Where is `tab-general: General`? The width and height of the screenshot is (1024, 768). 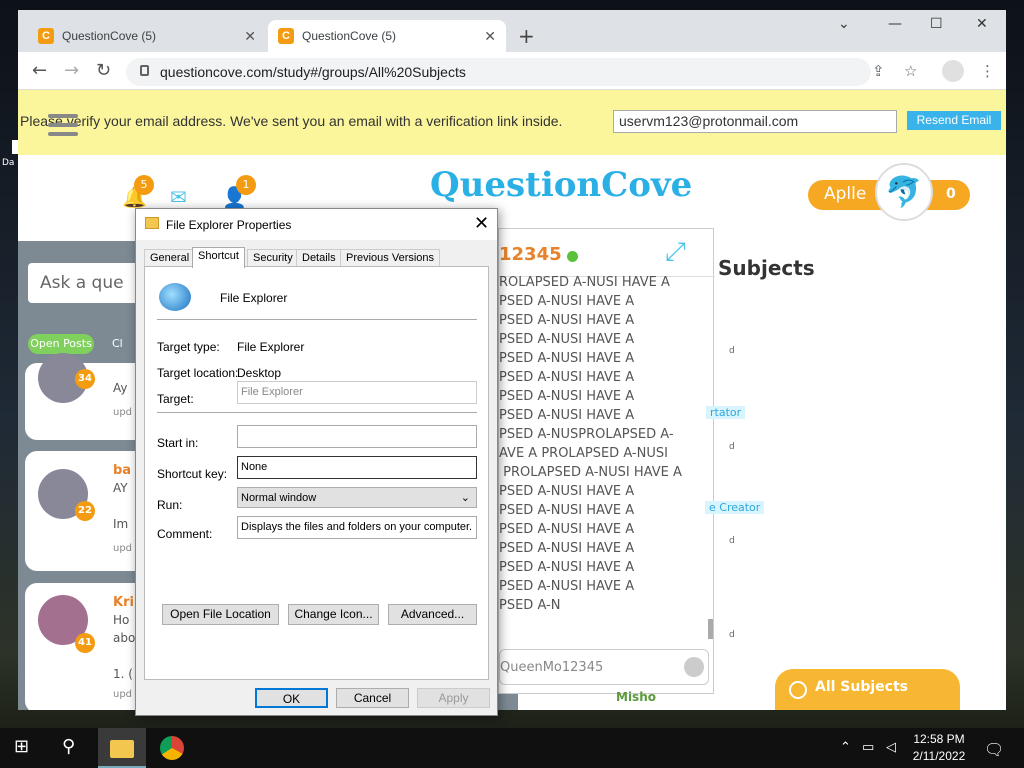
tab-general: General is located at coordinates (170, 258).